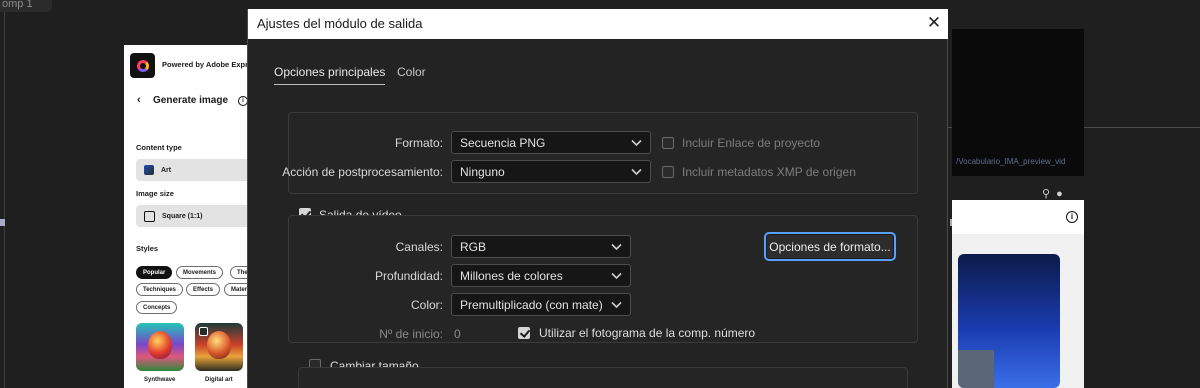  I want to click on preview-filename: /Vocabulario_IMA_preview_vid, so click(1011, 161).